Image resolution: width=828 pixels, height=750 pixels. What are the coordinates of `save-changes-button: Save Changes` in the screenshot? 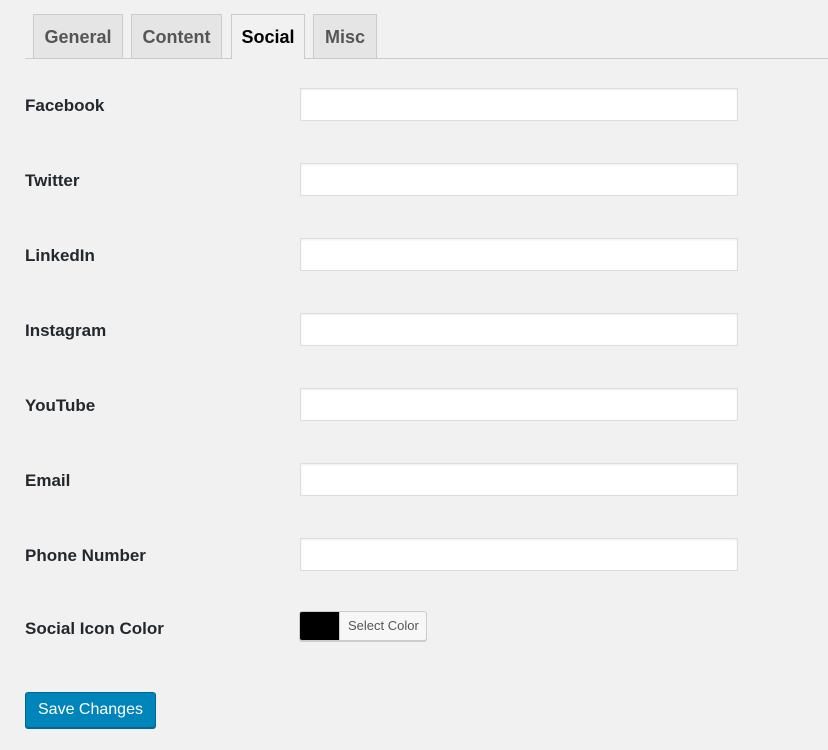 It's located at (90, 710).